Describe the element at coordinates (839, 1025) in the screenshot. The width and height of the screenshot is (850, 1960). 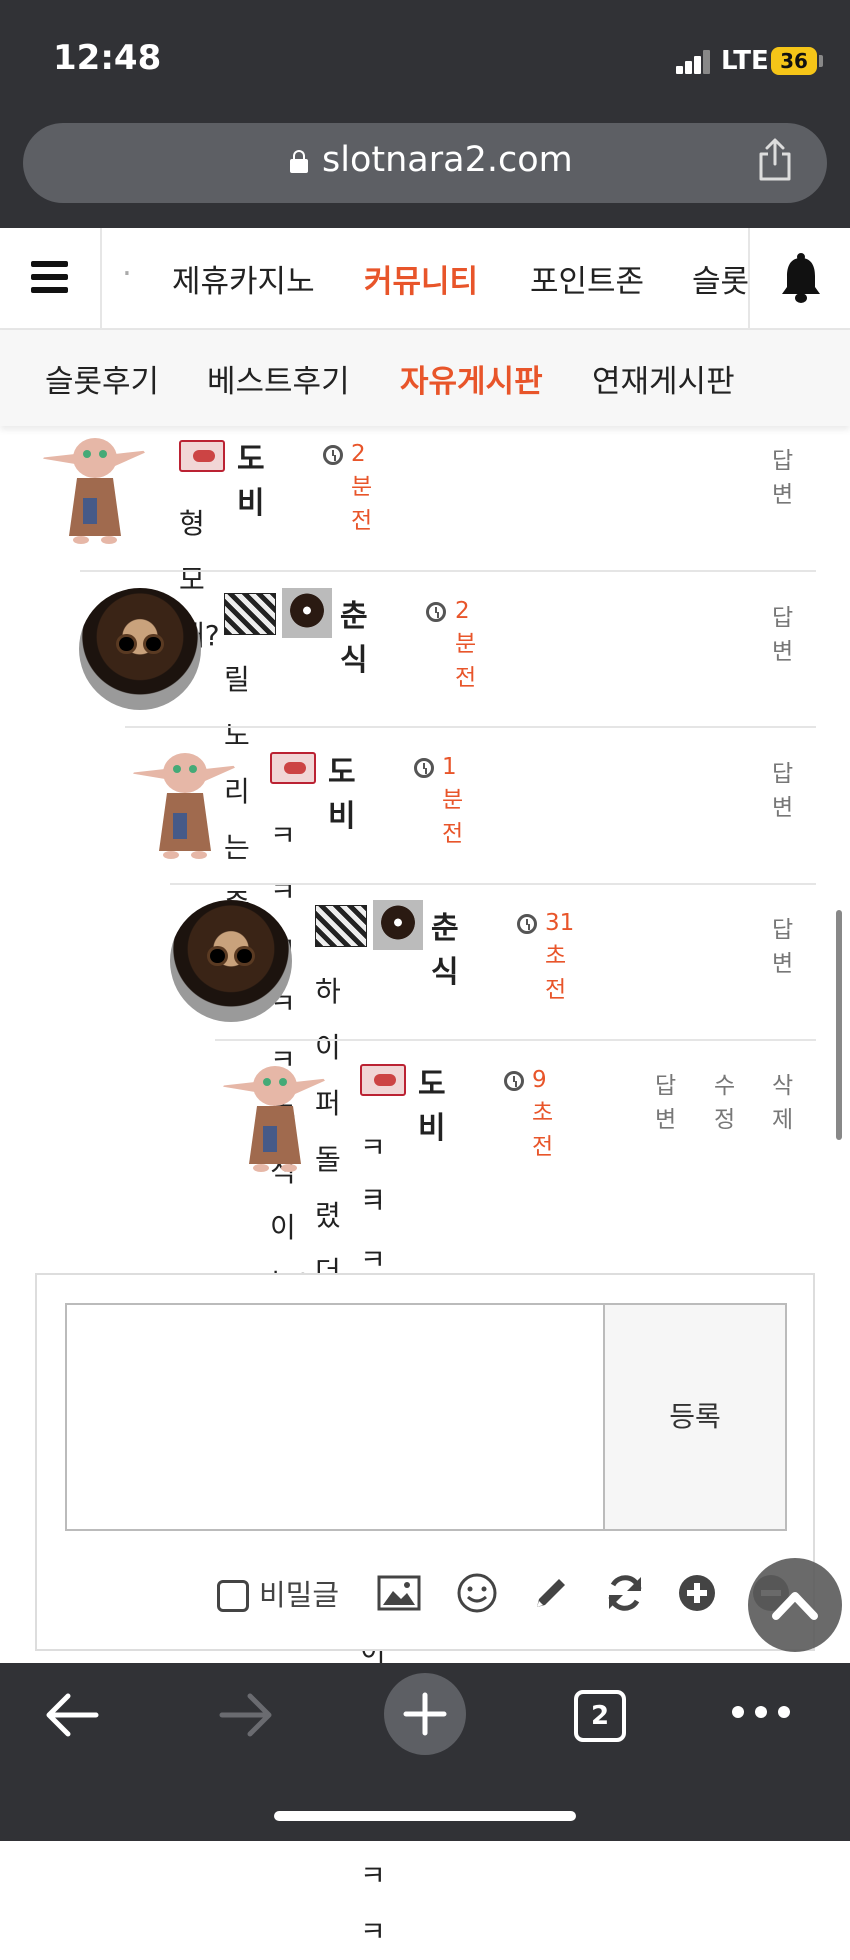
I see `scrollbar` at that location.